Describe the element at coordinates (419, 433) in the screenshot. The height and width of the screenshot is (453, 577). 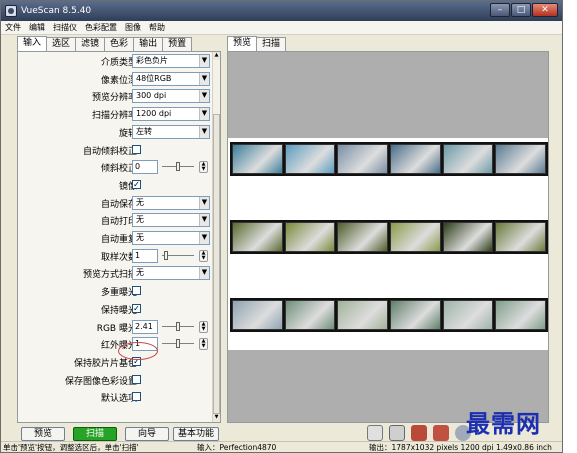
I see `crop-icon` at that location.